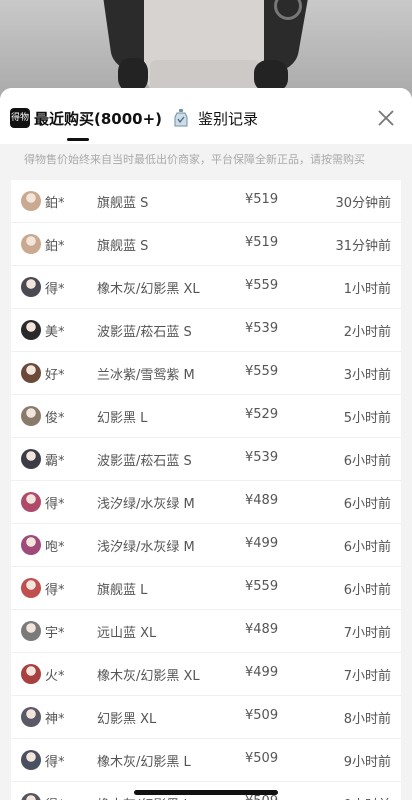 This screenshot has height=800, width=412. I want to click on purchase-time: 3小时前, so click(367, 375).